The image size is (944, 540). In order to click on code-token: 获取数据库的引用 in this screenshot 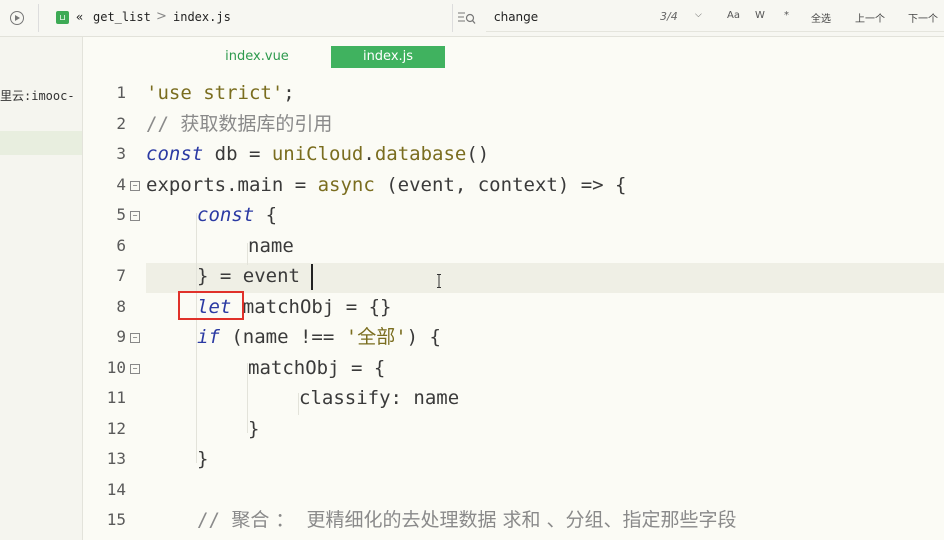, I will do `click(256, 123)`.